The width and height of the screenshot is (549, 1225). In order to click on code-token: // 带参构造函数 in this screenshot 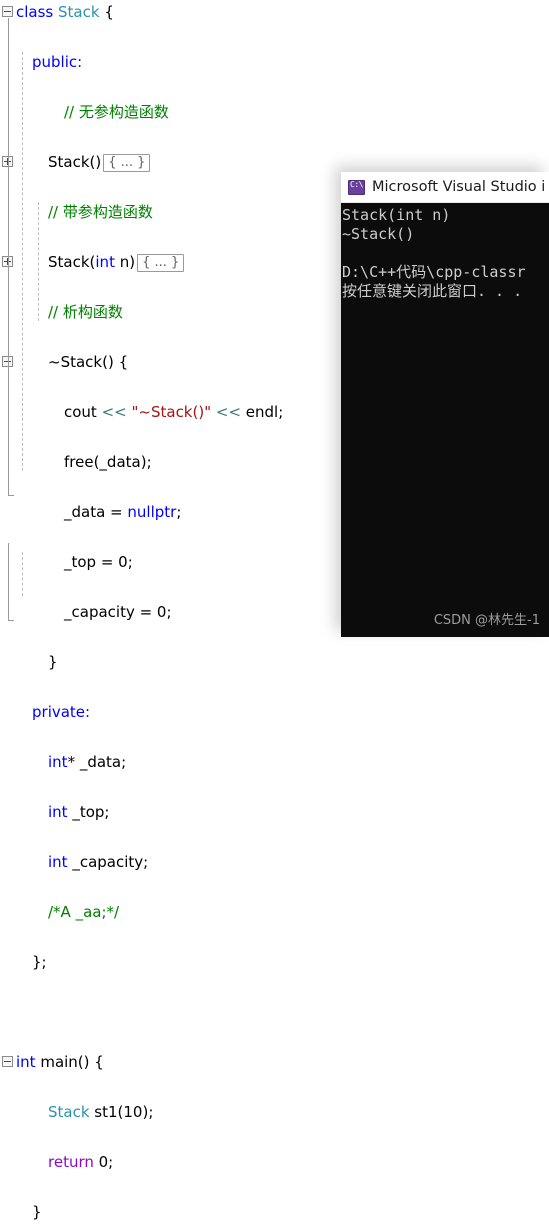, I will do `click(100, 212)`.